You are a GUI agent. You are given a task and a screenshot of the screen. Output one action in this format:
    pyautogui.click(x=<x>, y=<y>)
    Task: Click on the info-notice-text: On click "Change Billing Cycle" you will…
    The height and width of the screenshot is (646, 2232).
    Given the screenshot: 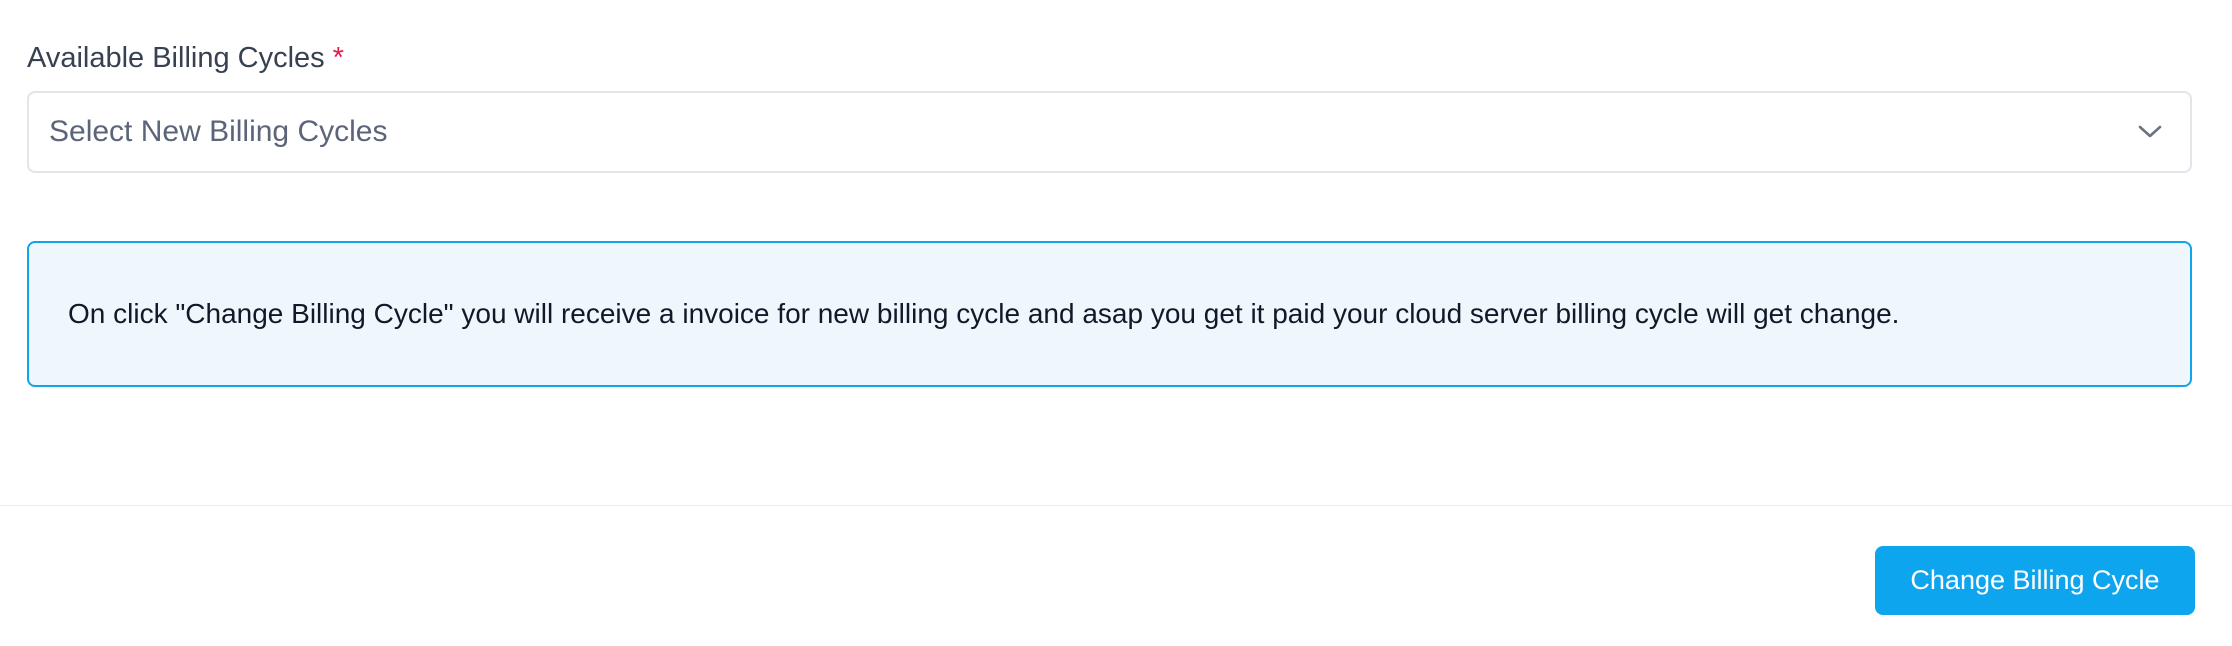 What is the action you would take?
    pyautogui.click(x=984, y=313)
    